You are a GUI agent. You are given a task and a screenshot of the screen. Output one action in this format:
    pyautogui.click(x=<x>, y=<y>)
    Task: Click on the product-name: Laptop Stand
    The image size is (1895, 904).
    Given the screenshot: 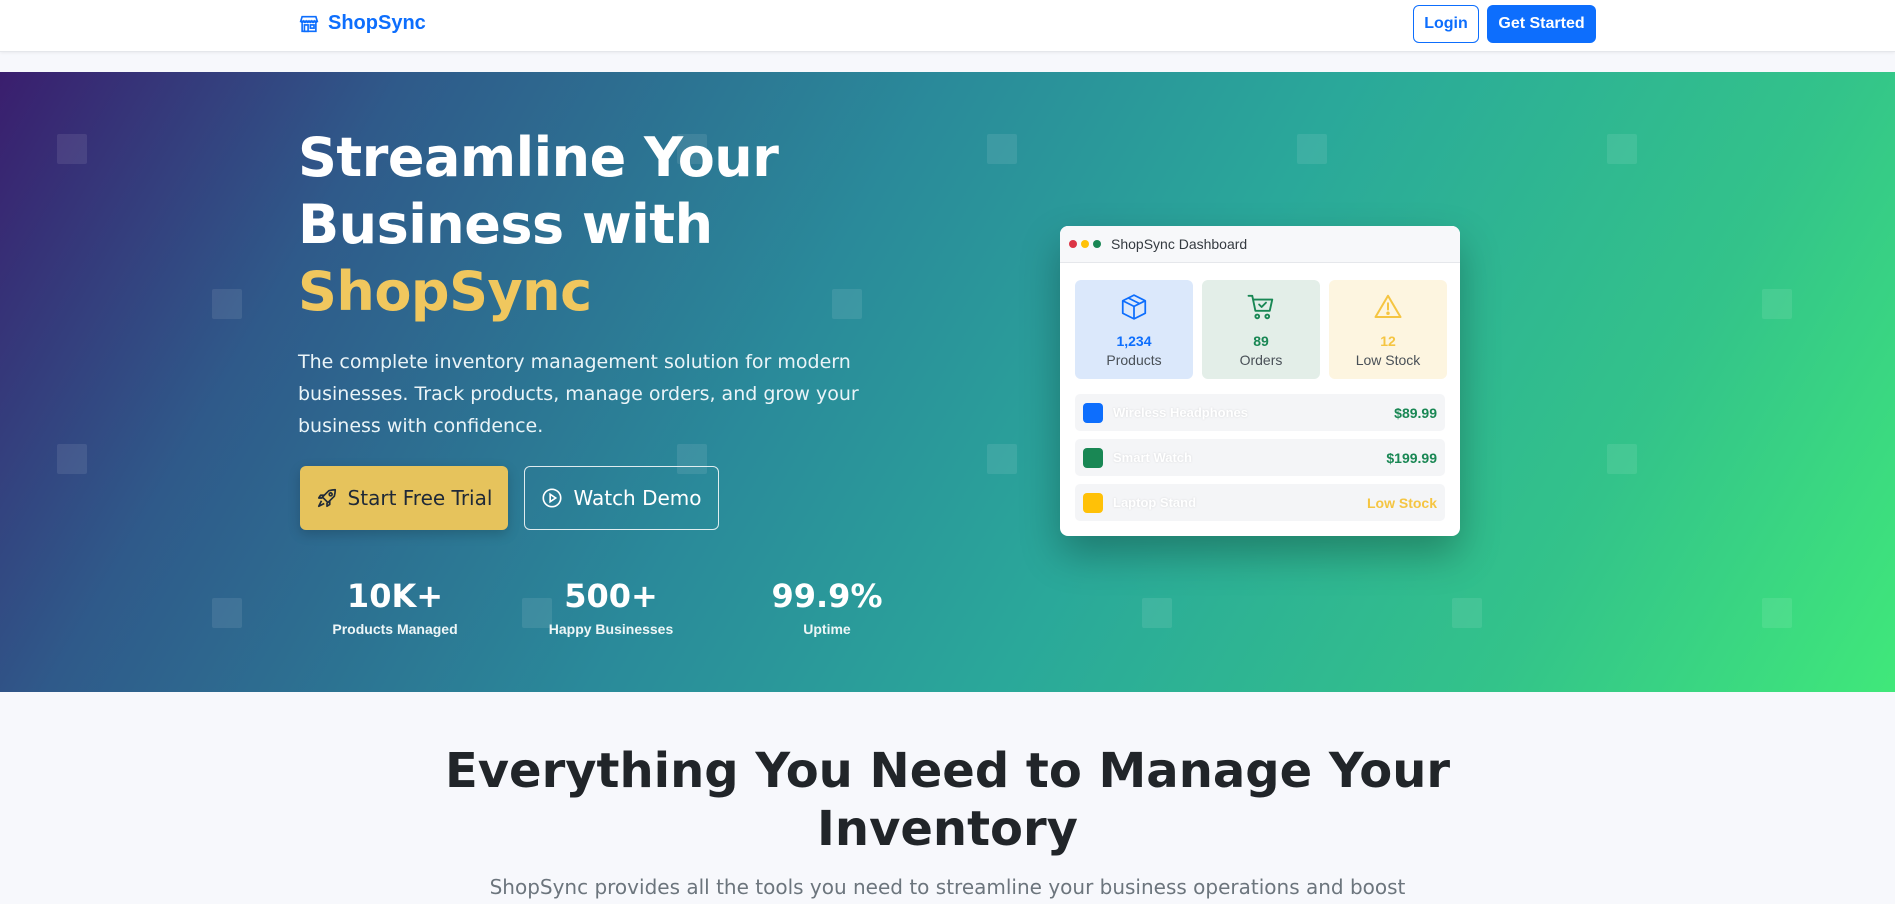 What is the action you would take?
    pyautogui.click(x=1155, y=502)
    